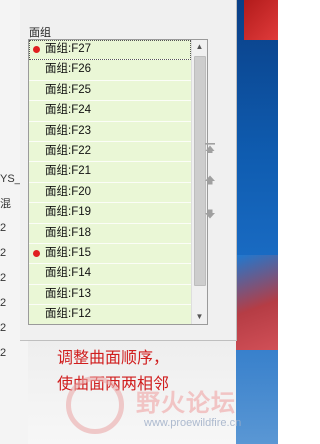 Image resolution: width=320 pixels, height=444 pixels. What do you see at coordinates (110, 91) in the screenshot?
I see `list-item: 面组:F25` at bounding box center [110, 91].